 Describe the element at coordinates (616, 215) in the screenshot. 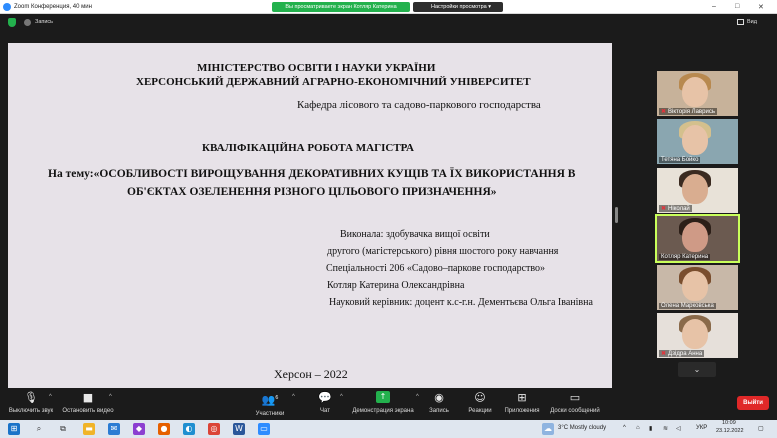

I see `resize-handle` at that location.